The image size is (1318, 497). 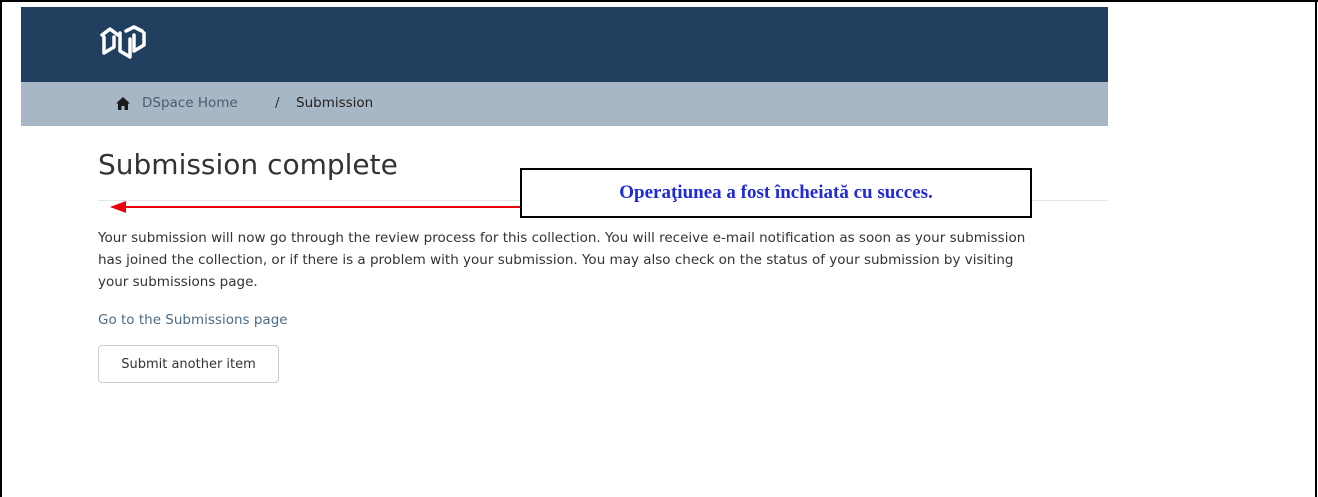 What do you see at coordinates (123, 41) in the screenshot?
I see `repository-logo` at bounding box center [123, 41].